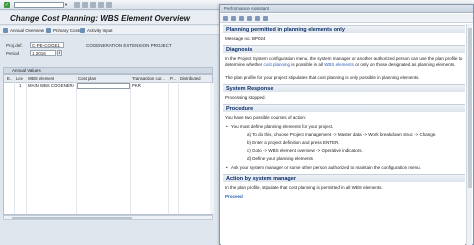  I want to click on primary-costs-icon, so click(48, 30).